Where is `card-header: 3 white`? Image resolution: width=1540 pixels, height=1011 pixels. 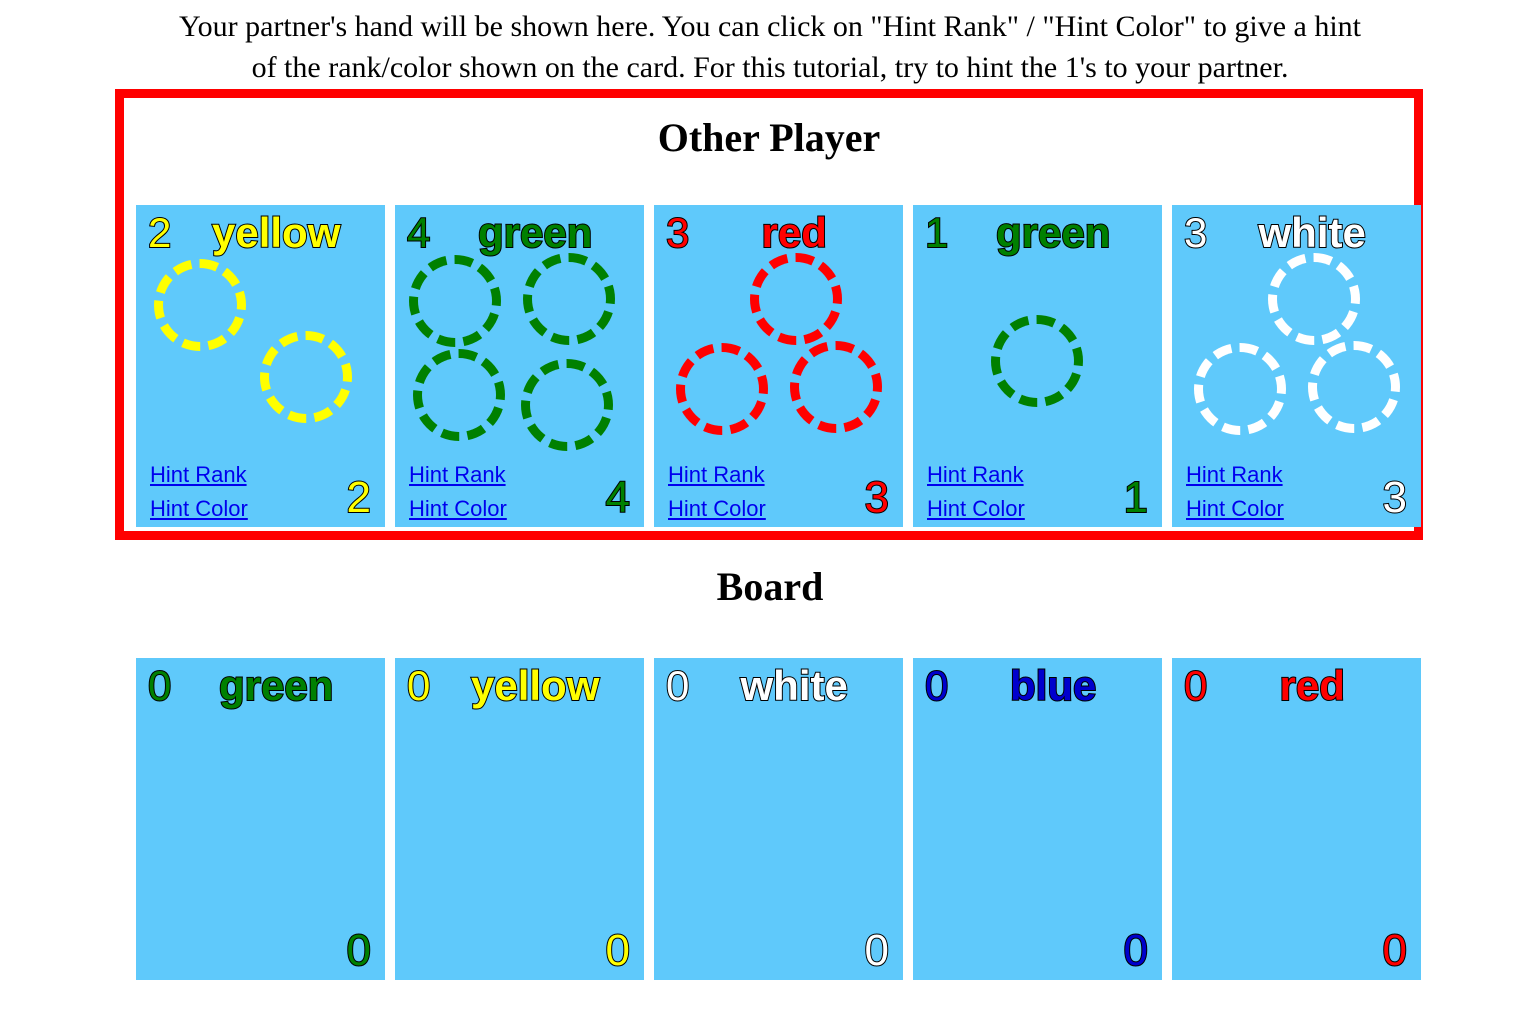
card-header: 3 white is located at coordinates (1296, 233).